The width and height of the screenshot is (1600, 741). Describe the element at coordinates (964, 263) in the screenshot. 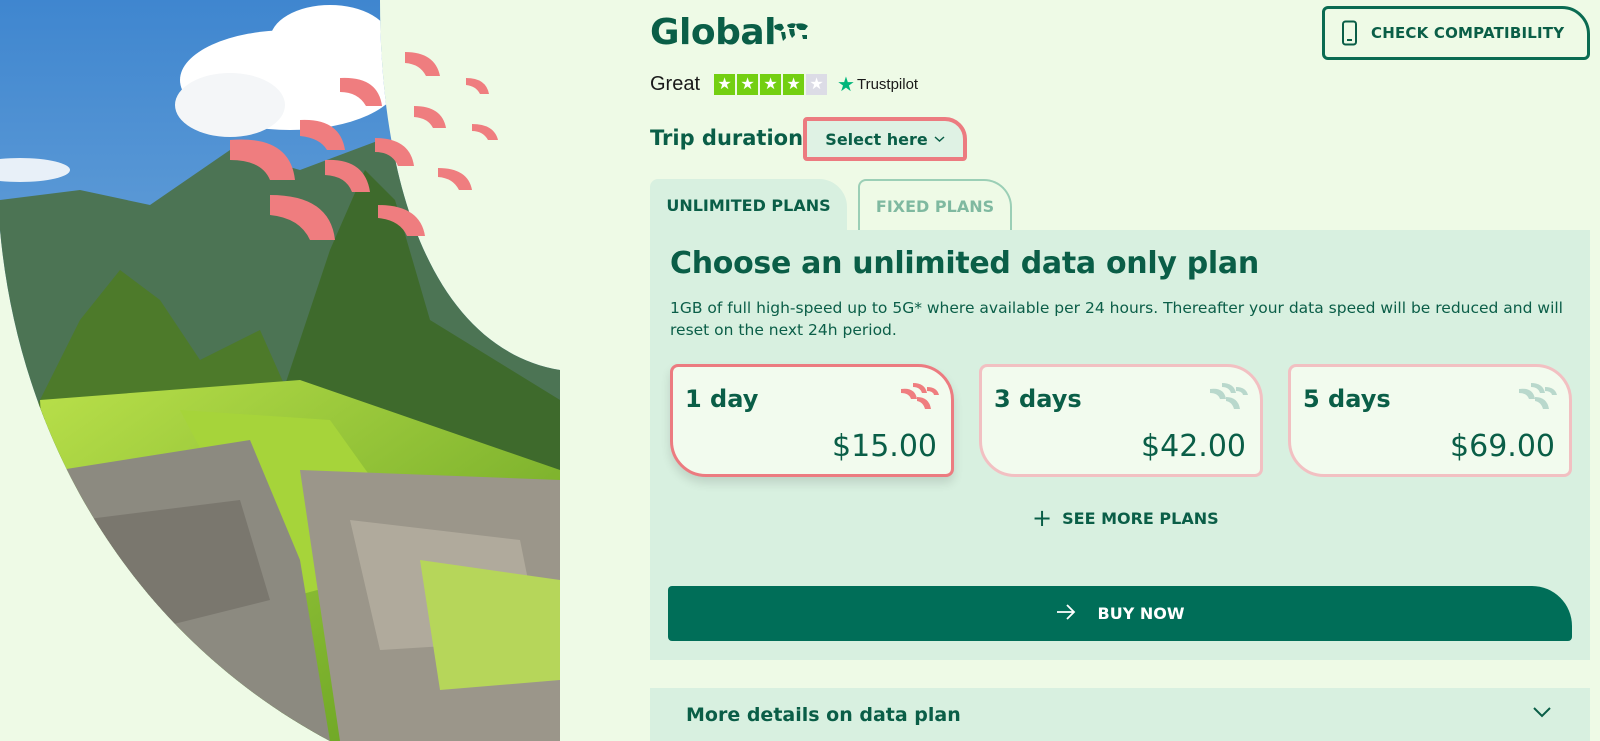

I see `plans-heading: Choose an unlimited data only plan` at that location.